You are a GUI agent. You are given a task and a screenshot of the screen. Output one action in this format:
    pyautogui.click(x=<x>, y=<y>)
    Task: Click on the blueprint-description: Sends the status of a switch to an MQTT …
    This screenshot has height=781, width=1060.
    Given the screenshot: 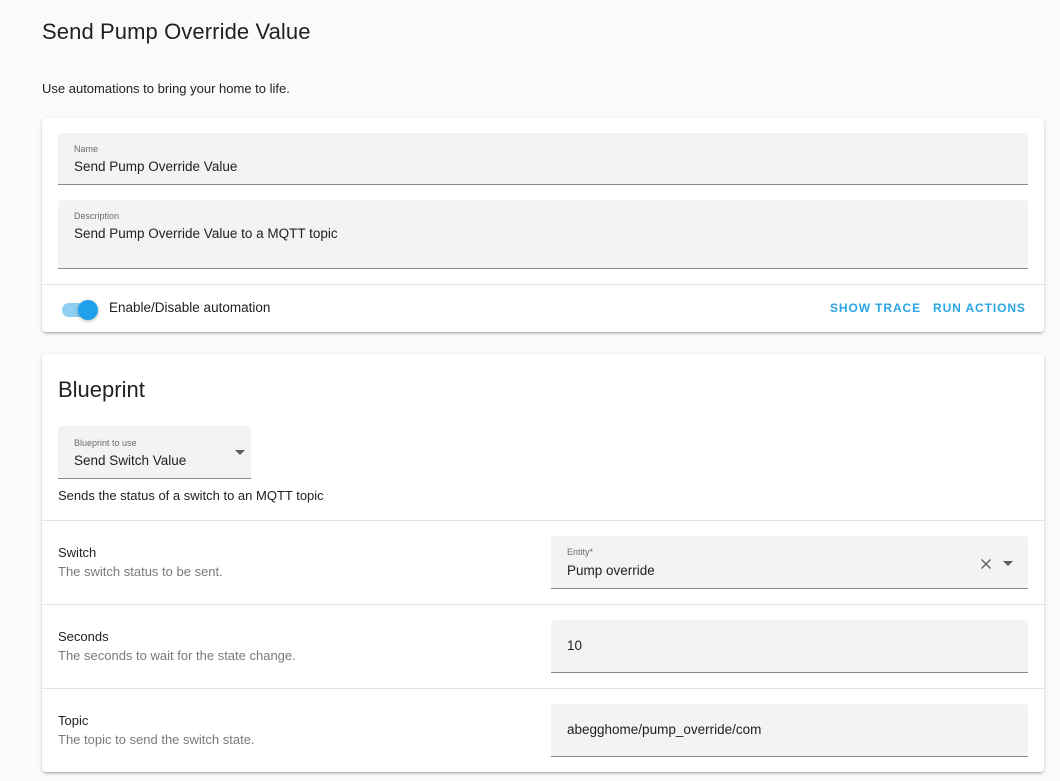 What is the action you would take?
    pyautogui.click(x=191, y=495)
    